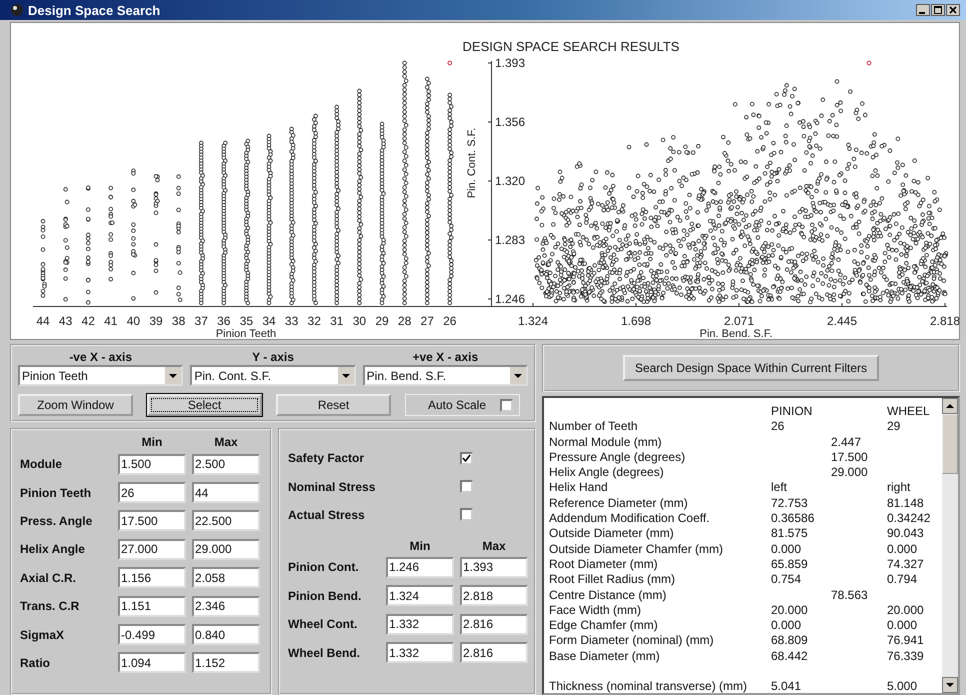 This screenshot has height=695, width=966. What do you see at coordinates (226, 663) in the screenshot?
I see `max-field: 1.152` at bounding box center [226, 663].